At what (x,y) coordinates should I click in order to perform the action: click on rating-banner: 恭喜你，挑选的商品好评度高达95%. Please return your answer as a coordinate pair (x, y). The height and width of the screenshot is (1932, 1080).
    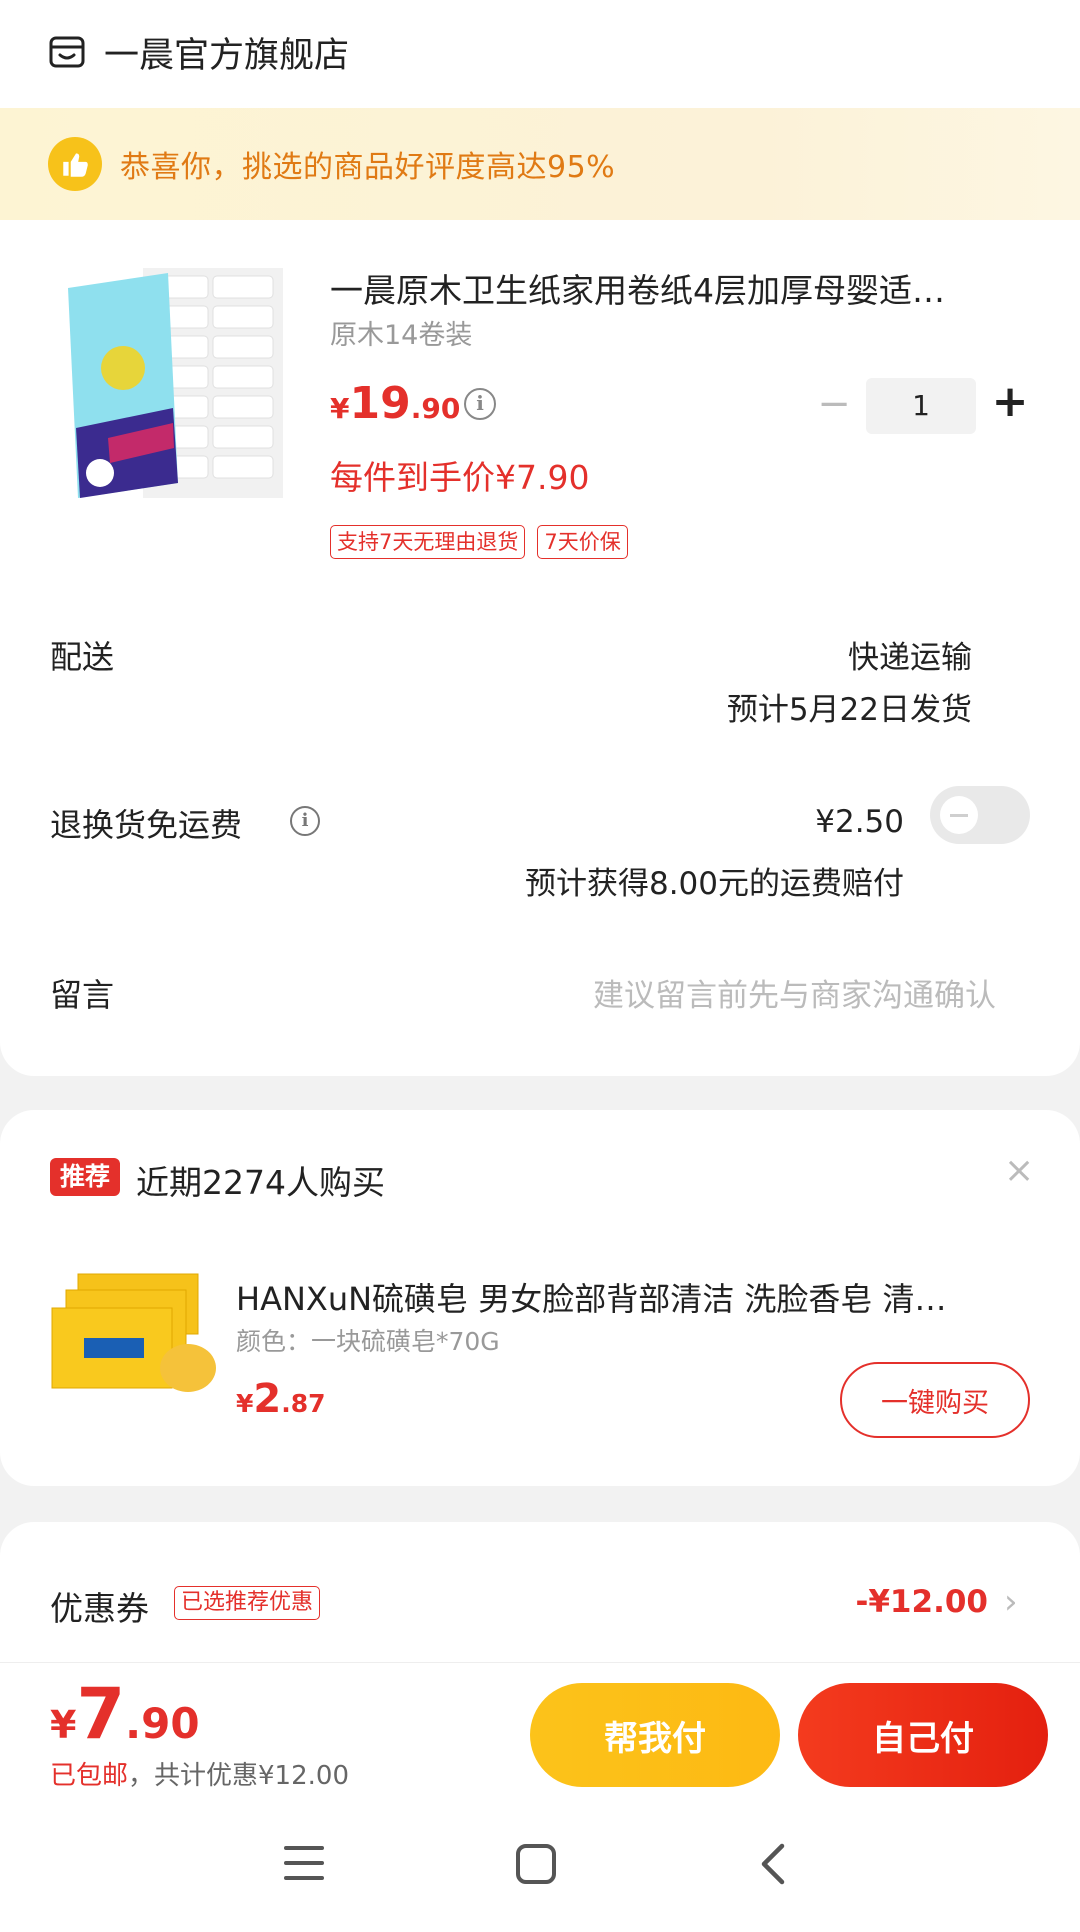
    Looking at the image, I should click on (540, 164).